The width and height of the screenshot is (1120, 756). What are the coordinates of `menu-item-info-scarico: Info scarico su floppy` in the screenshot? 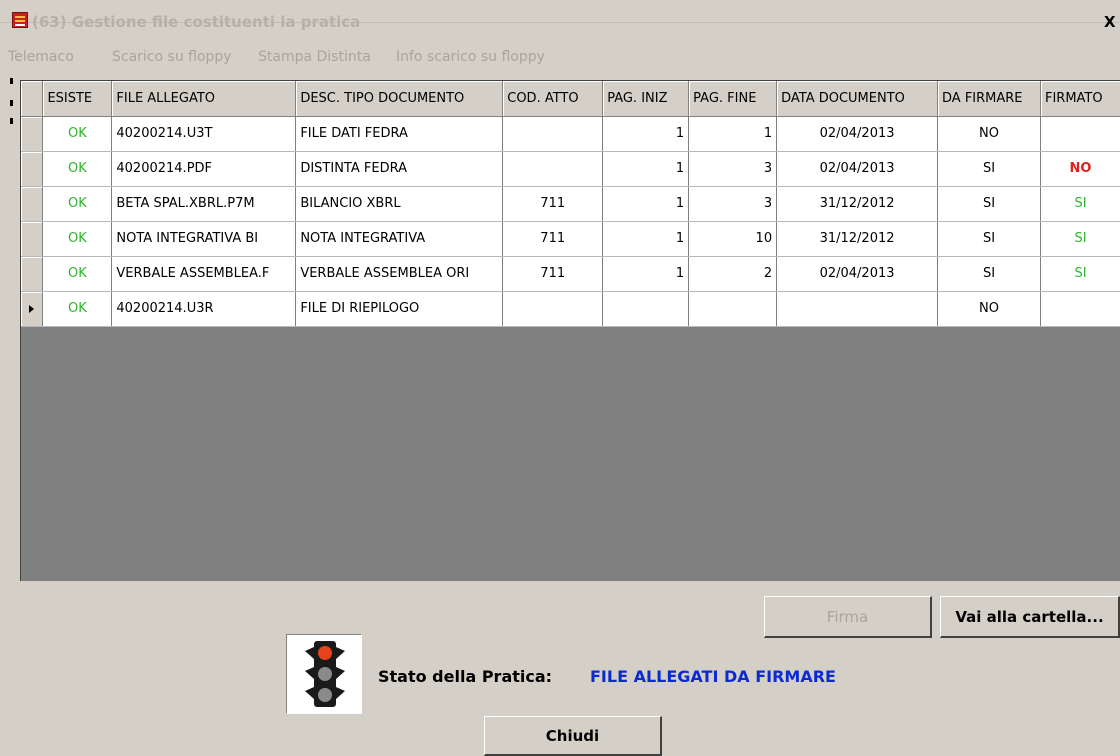 It's located at (470, 57).